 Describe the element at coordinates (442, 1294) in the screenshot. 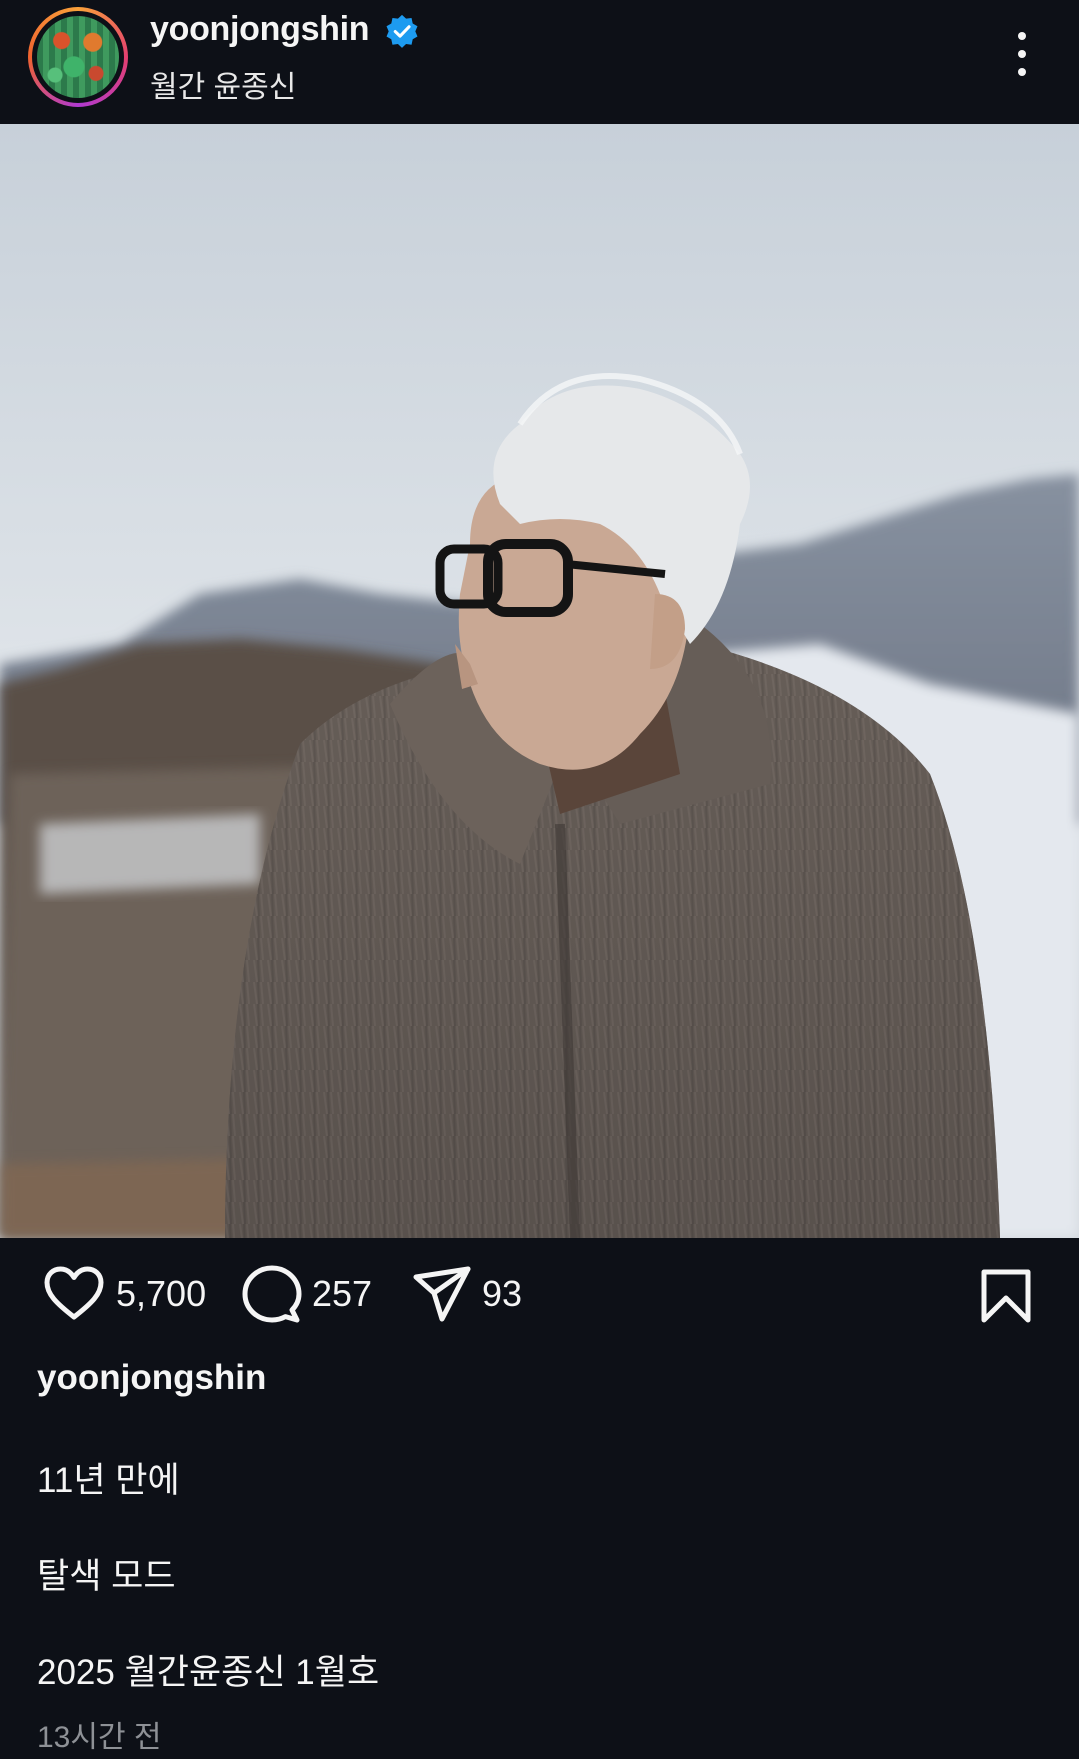

I see `send-icon` at that location.